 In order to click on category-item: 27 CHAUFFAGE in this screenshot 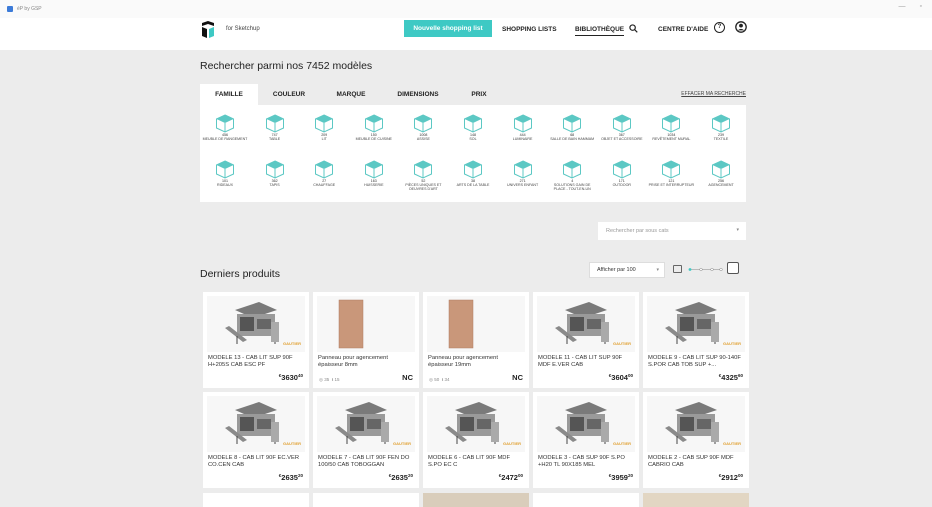, I will do `click(324, 173)`.